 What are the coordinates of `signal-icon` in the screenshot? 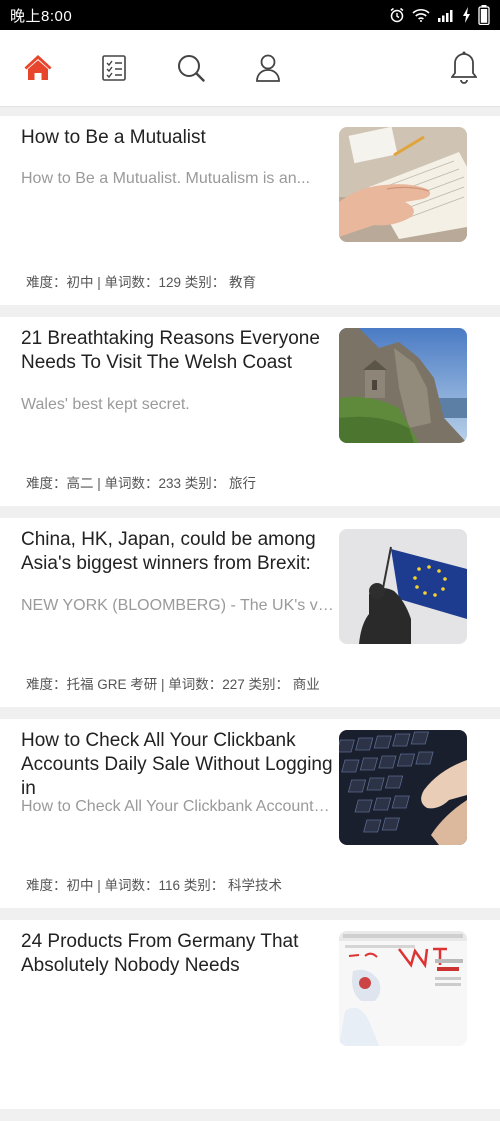 It's located at (446, 15).